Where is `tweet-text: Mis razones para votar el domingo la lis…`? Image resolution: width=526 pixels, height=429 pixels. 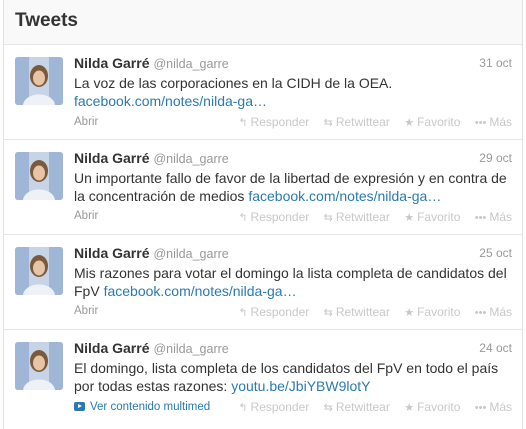 tweet-text: Mis razones para votar el domingo la lis… is located at coordinates (294, 282).